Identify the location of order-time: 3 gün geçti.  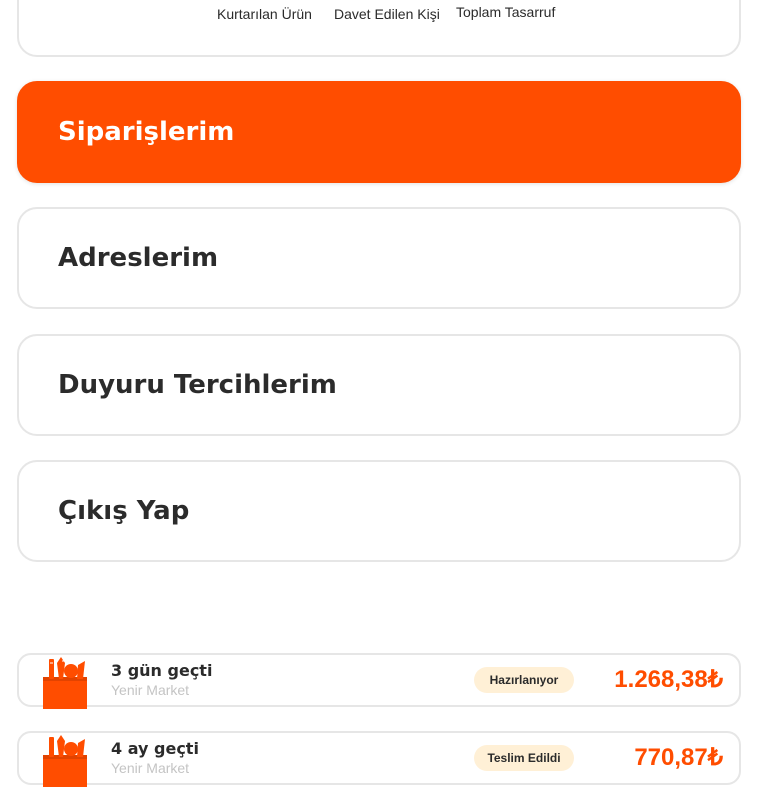
(162, 670).